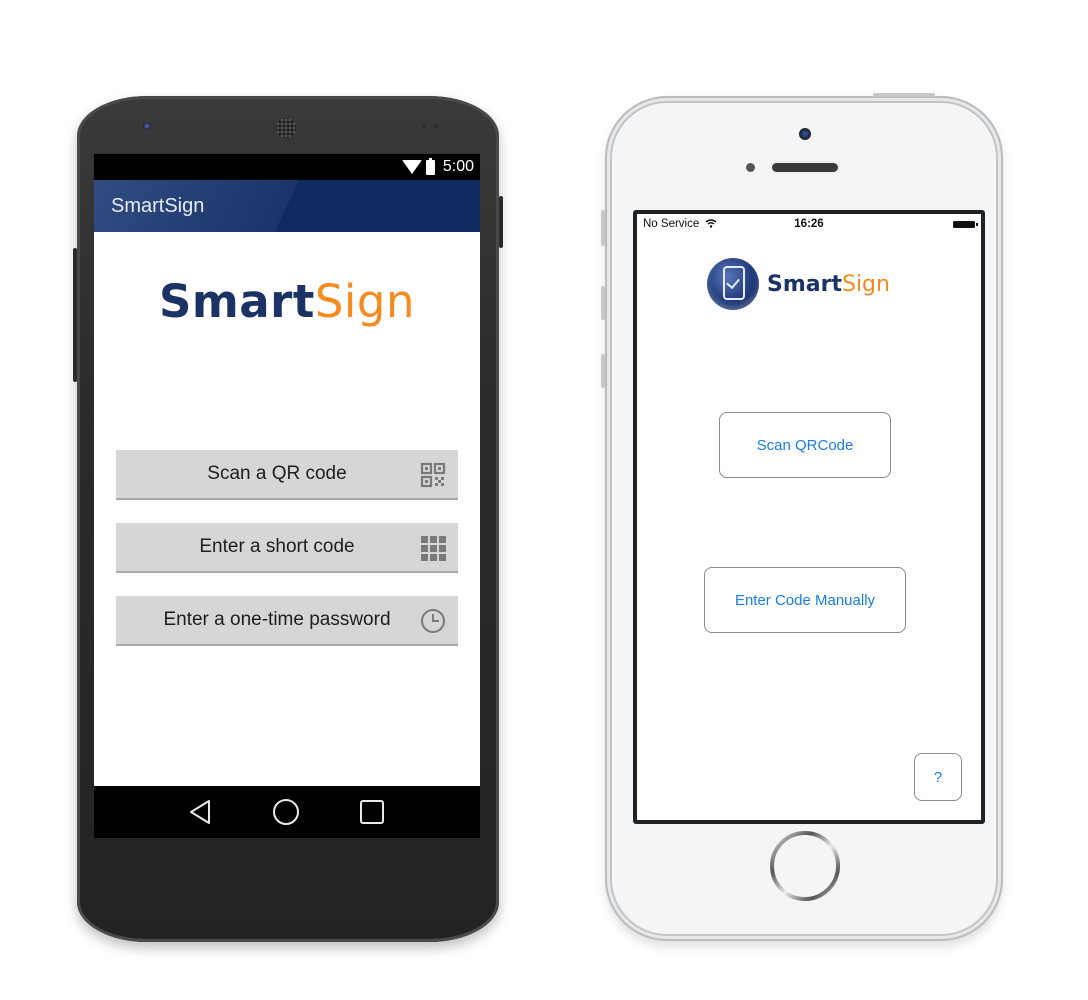 This screenshot has height=1000, width=1088. I want to click on carrier-label: No Service, so click(680, 224).